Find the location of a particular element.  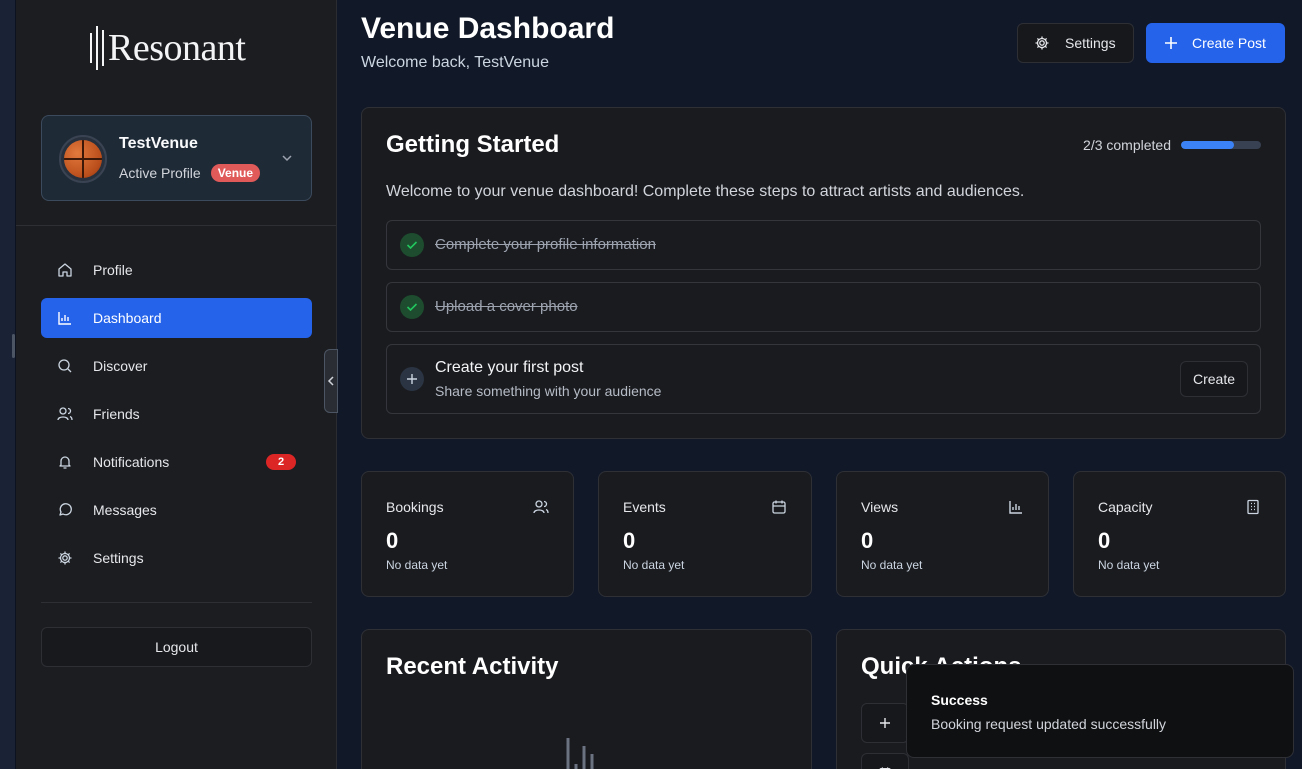

sidebar-item-dashboard: Dashboard is located at coordinates (176, 318).